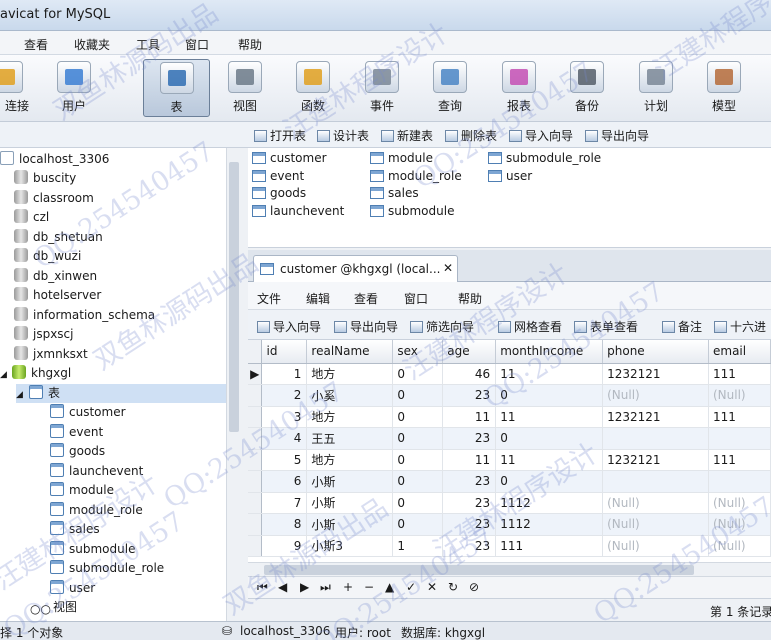 This screenshot has width=771, height=640. What do you see at coordinates (509, 546) in the screenshot?
I see `table-row: 9 小斯3 1 23 111 (Null) (Null)` at bounding box center [509, 546].